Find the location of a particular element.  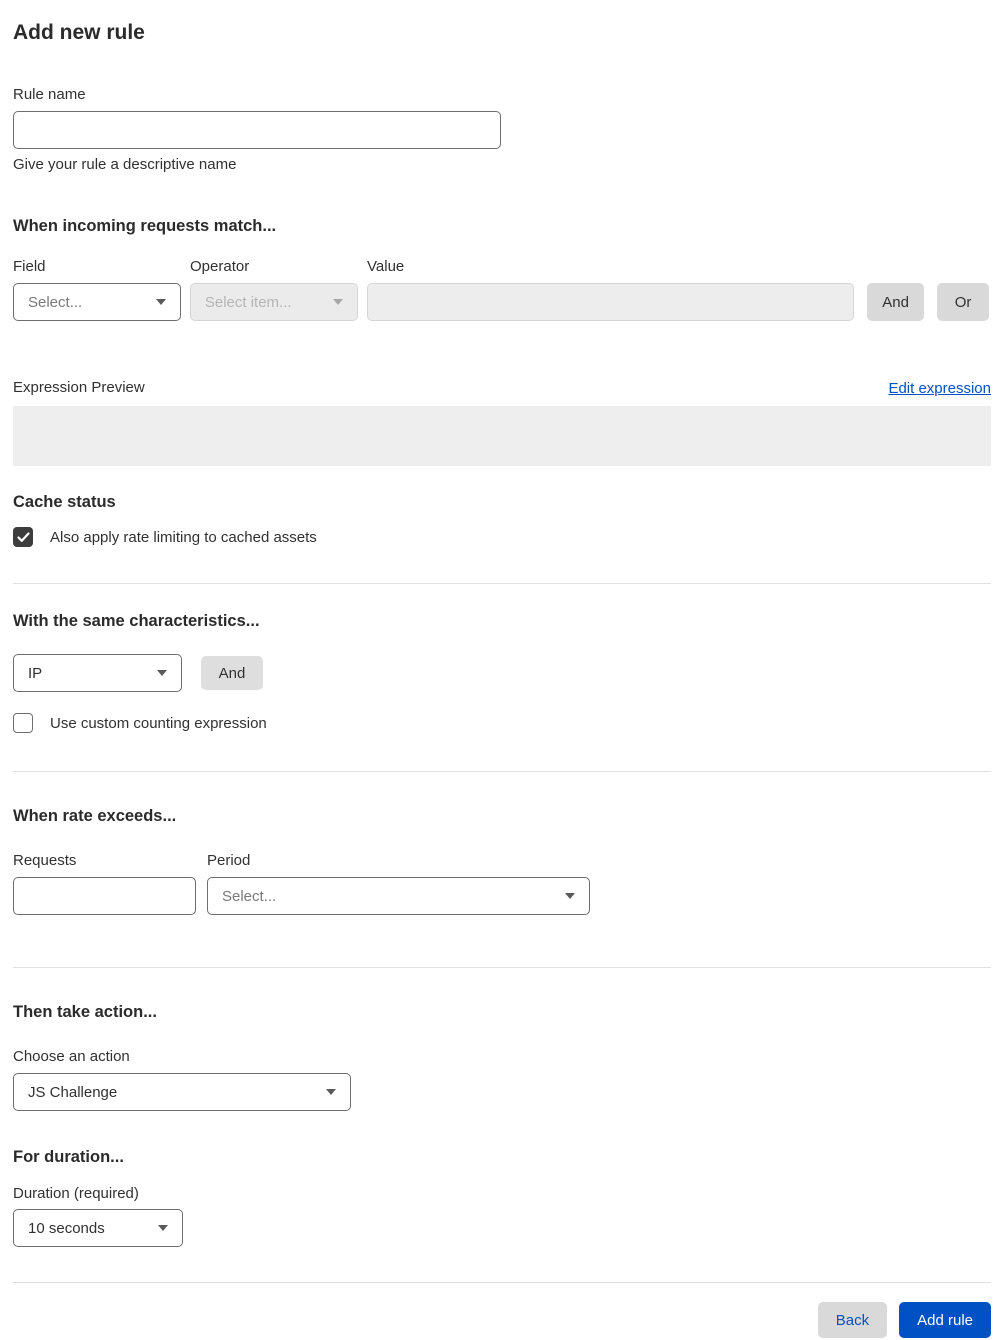

edit-expression-link: Edit expression is located at coordinates (939, 388).